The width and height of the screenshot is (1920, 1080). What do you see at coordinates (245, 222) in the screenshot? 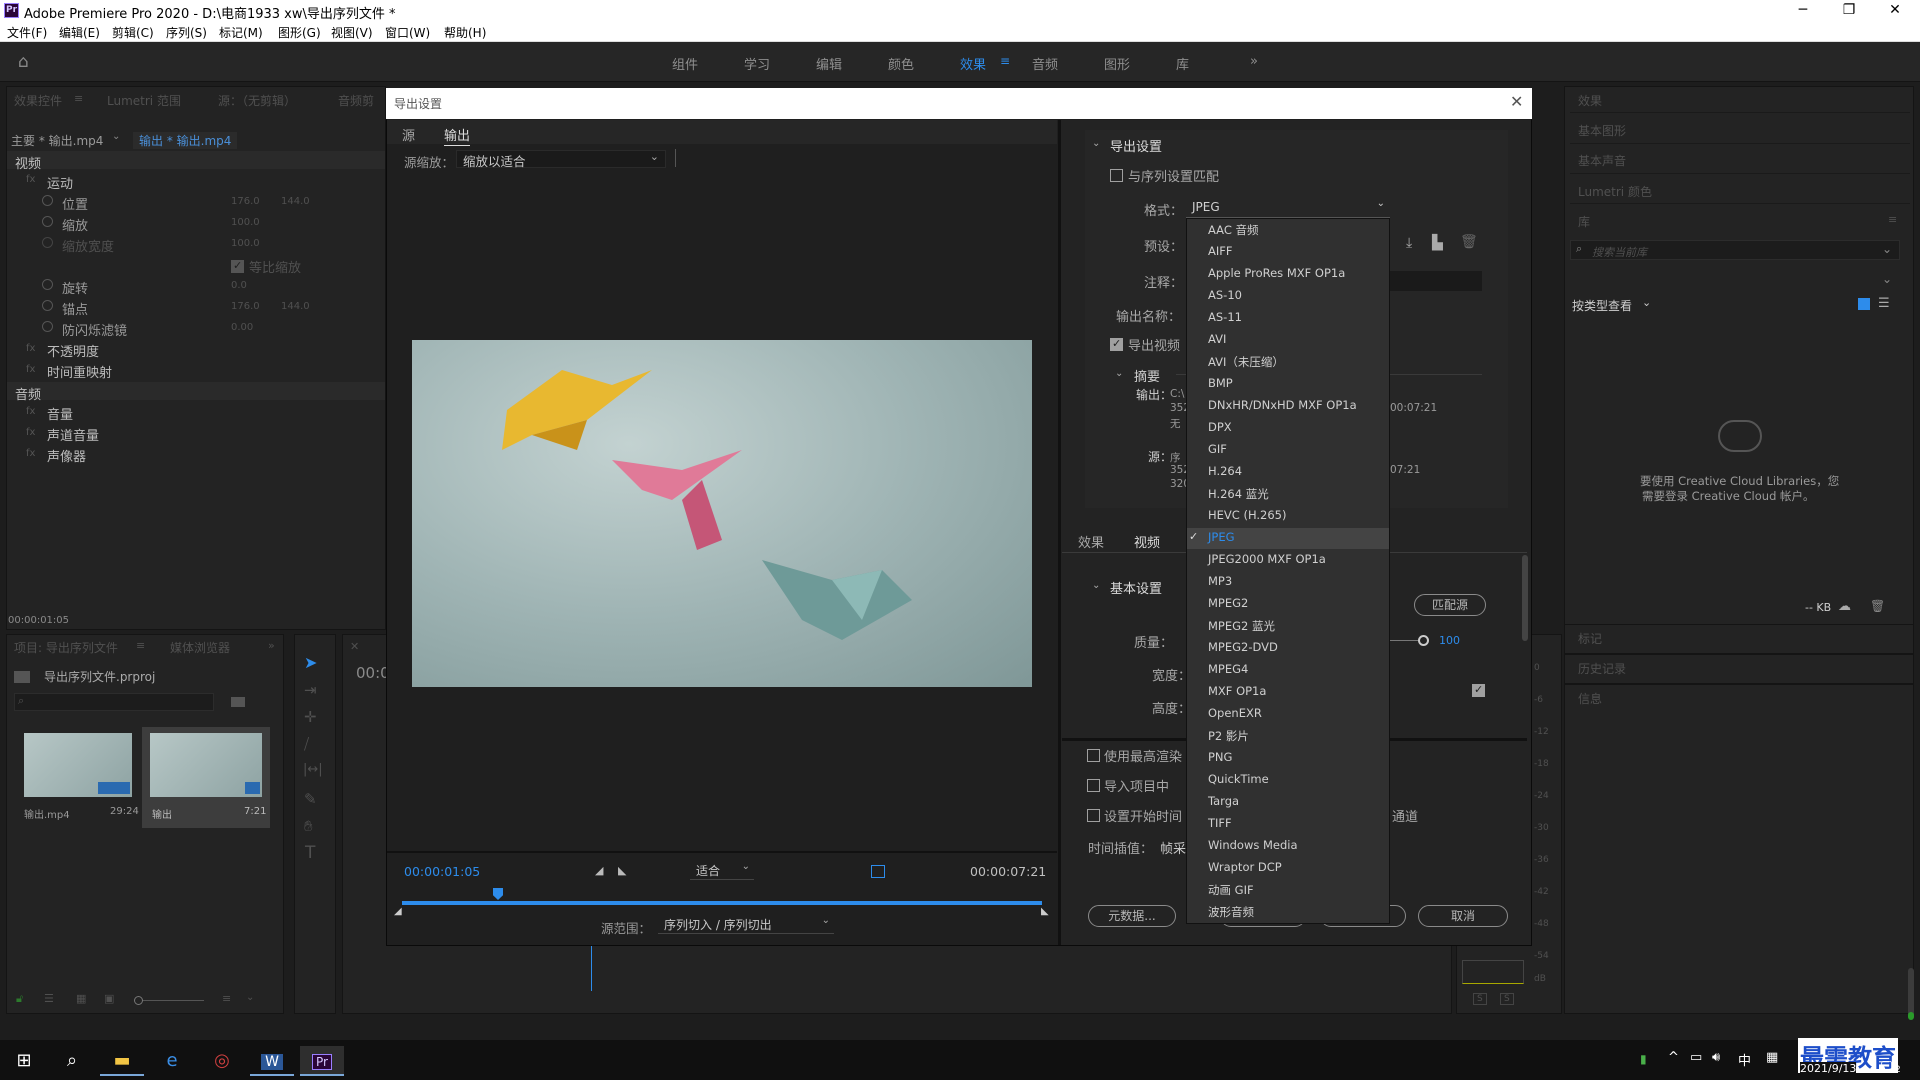
I see `scale-value: 100.0` at bounding box center [245, 222].